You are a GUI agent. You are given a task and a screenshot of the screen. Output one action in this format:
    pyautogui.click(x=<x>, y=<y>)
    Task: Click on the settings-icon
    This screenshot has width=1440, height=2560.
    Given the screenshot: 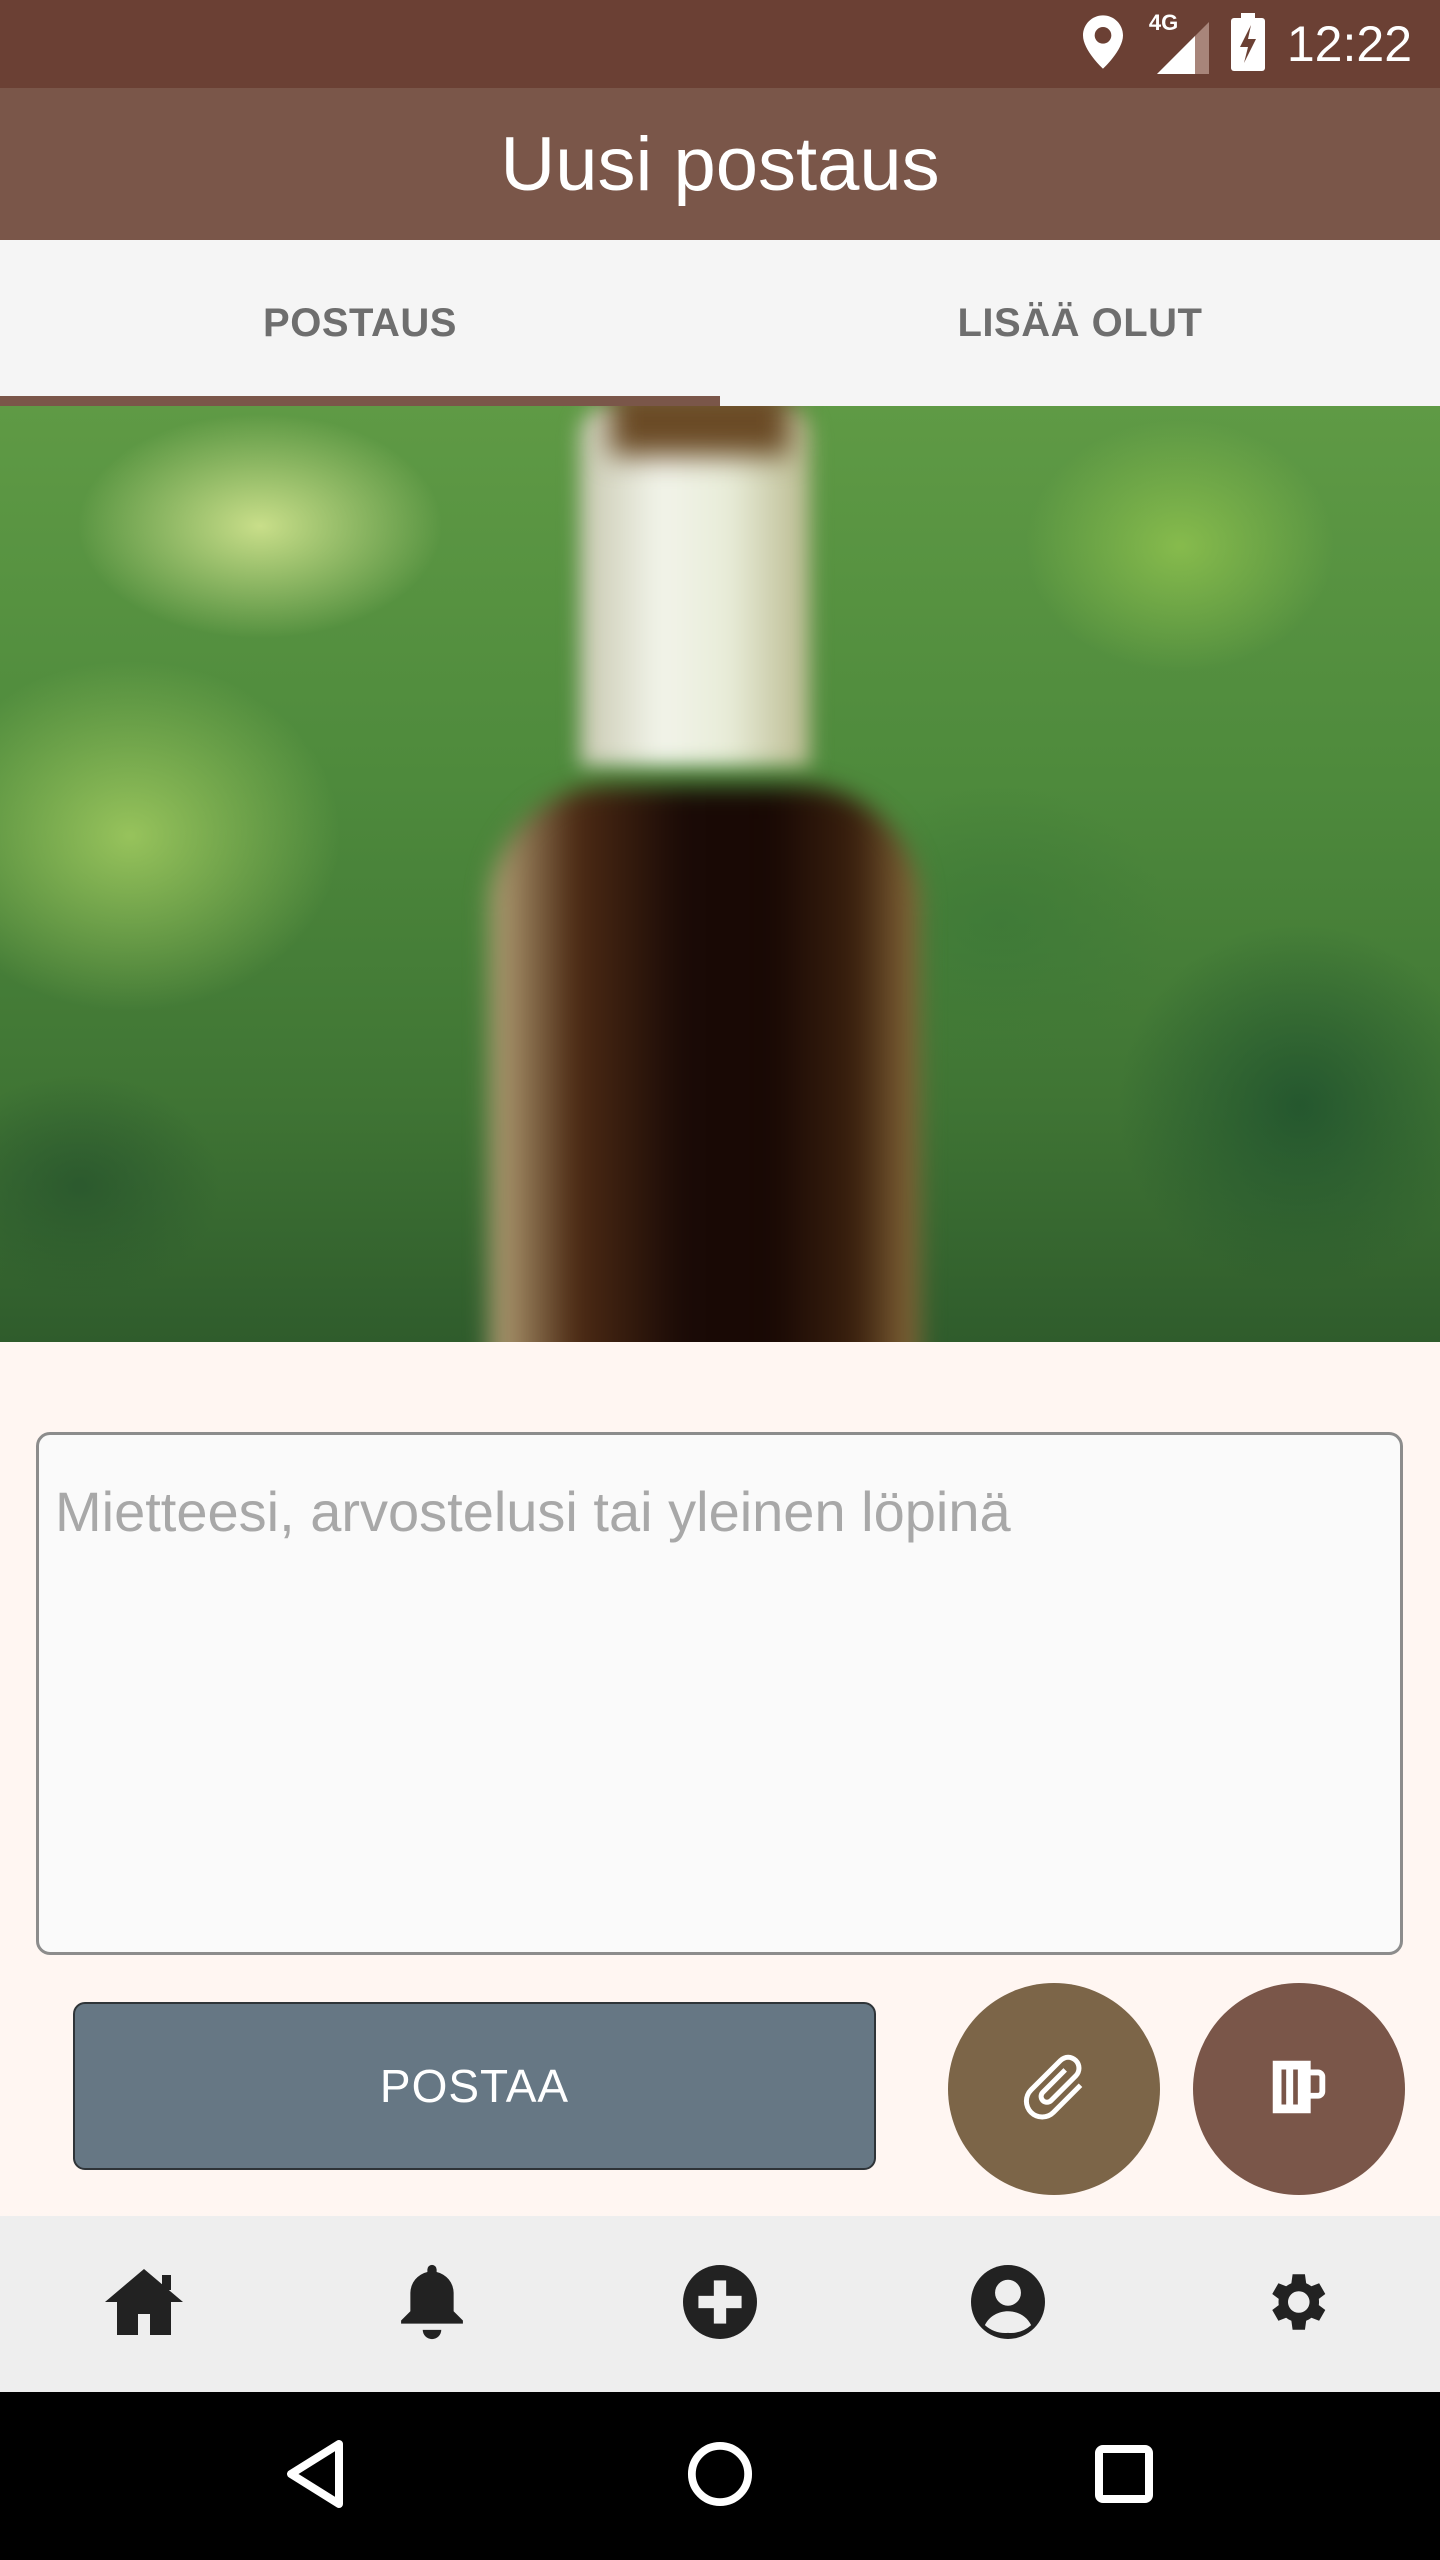 What is the action you would take?
    pyautogui.click(x=1296, y=2304)
    